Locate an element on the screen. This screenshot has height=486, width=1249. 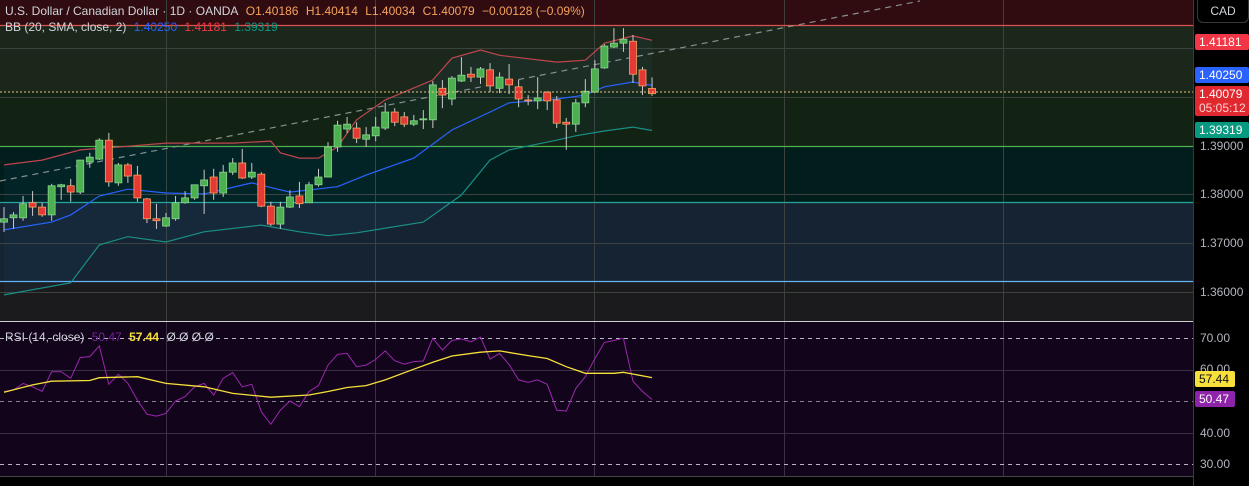
bb-upper-value: 1.41181 is located at coordinates (205, 27).